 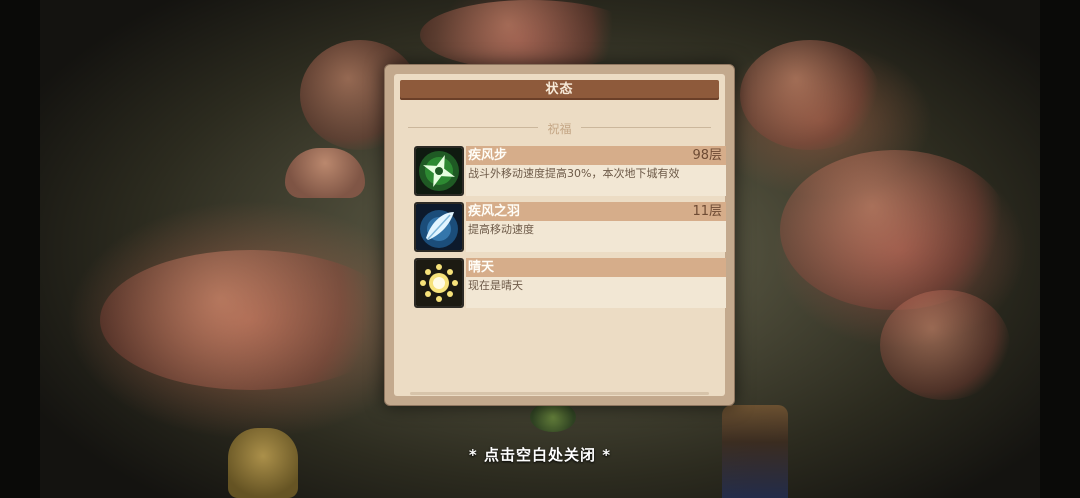 What do you see at coordinates (540, 454) in the screenshot?
I see `close-hint: * 点击空白处关闭 *` at bounding box center [540, 454].